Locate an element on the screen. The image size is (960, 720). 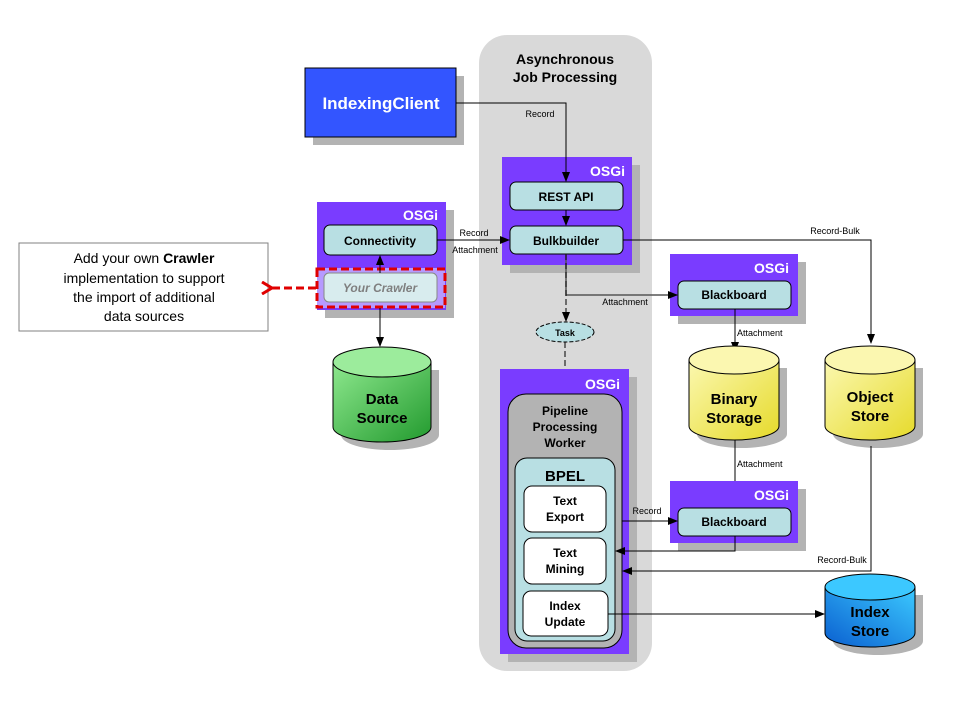
callout-line2: implementation to support is located at coordinates (143, 278).